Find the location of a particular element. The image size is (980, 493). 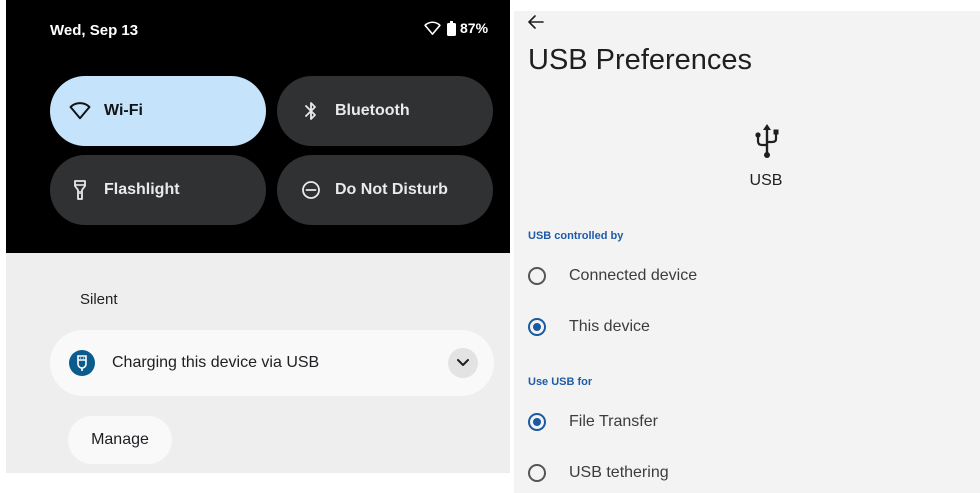

arrow-left-icon is located at coordinates (536, 24).